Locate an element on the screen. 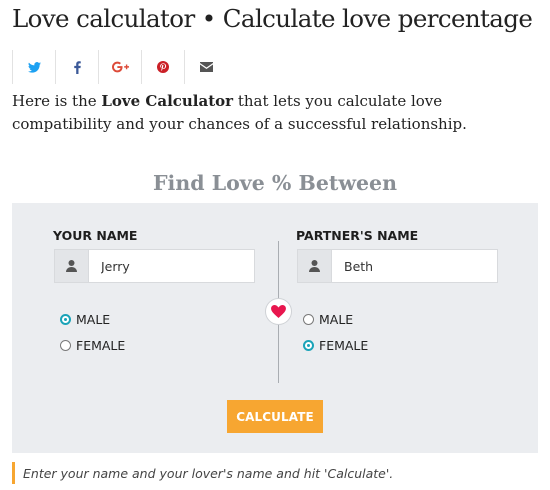 The height and width of the screenshot is (490, 550). facebook-share-button is located at coordinates (76, 67).